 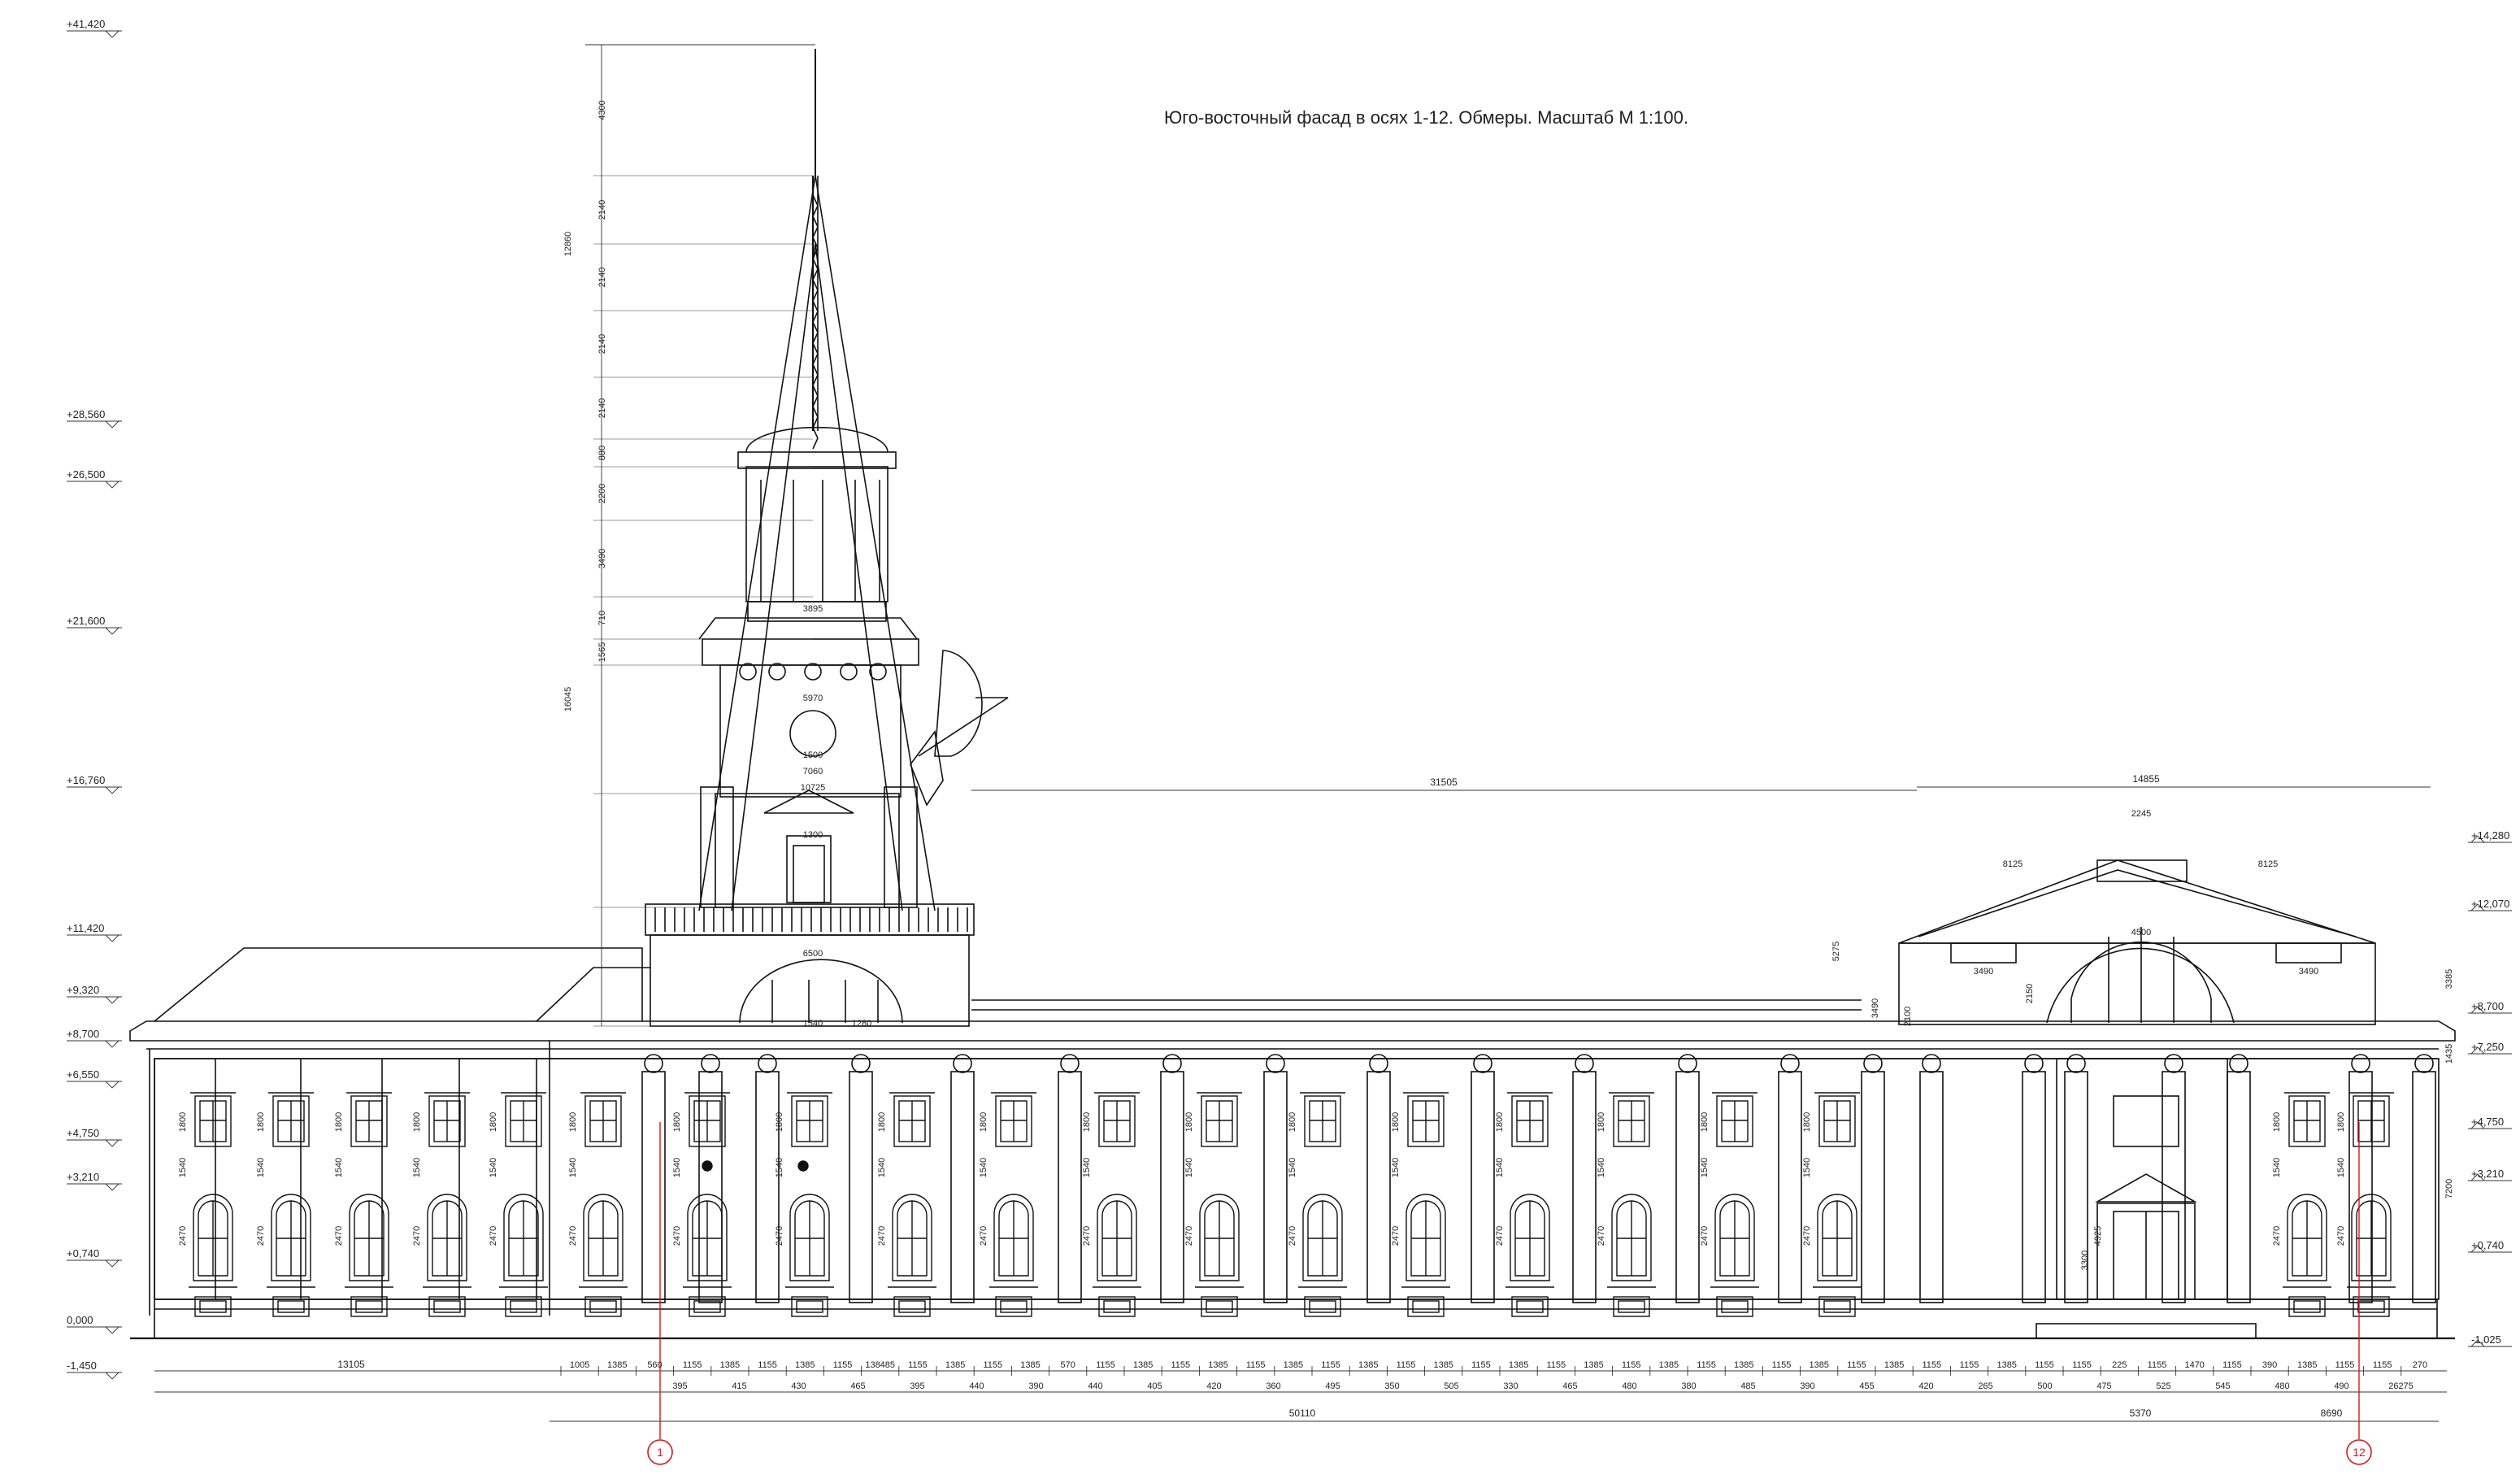 What do you see at coordinates (1391, 1386) in the screenshot?
I see `bottom-dimension: 350` at bounding box center [1391, 1386].